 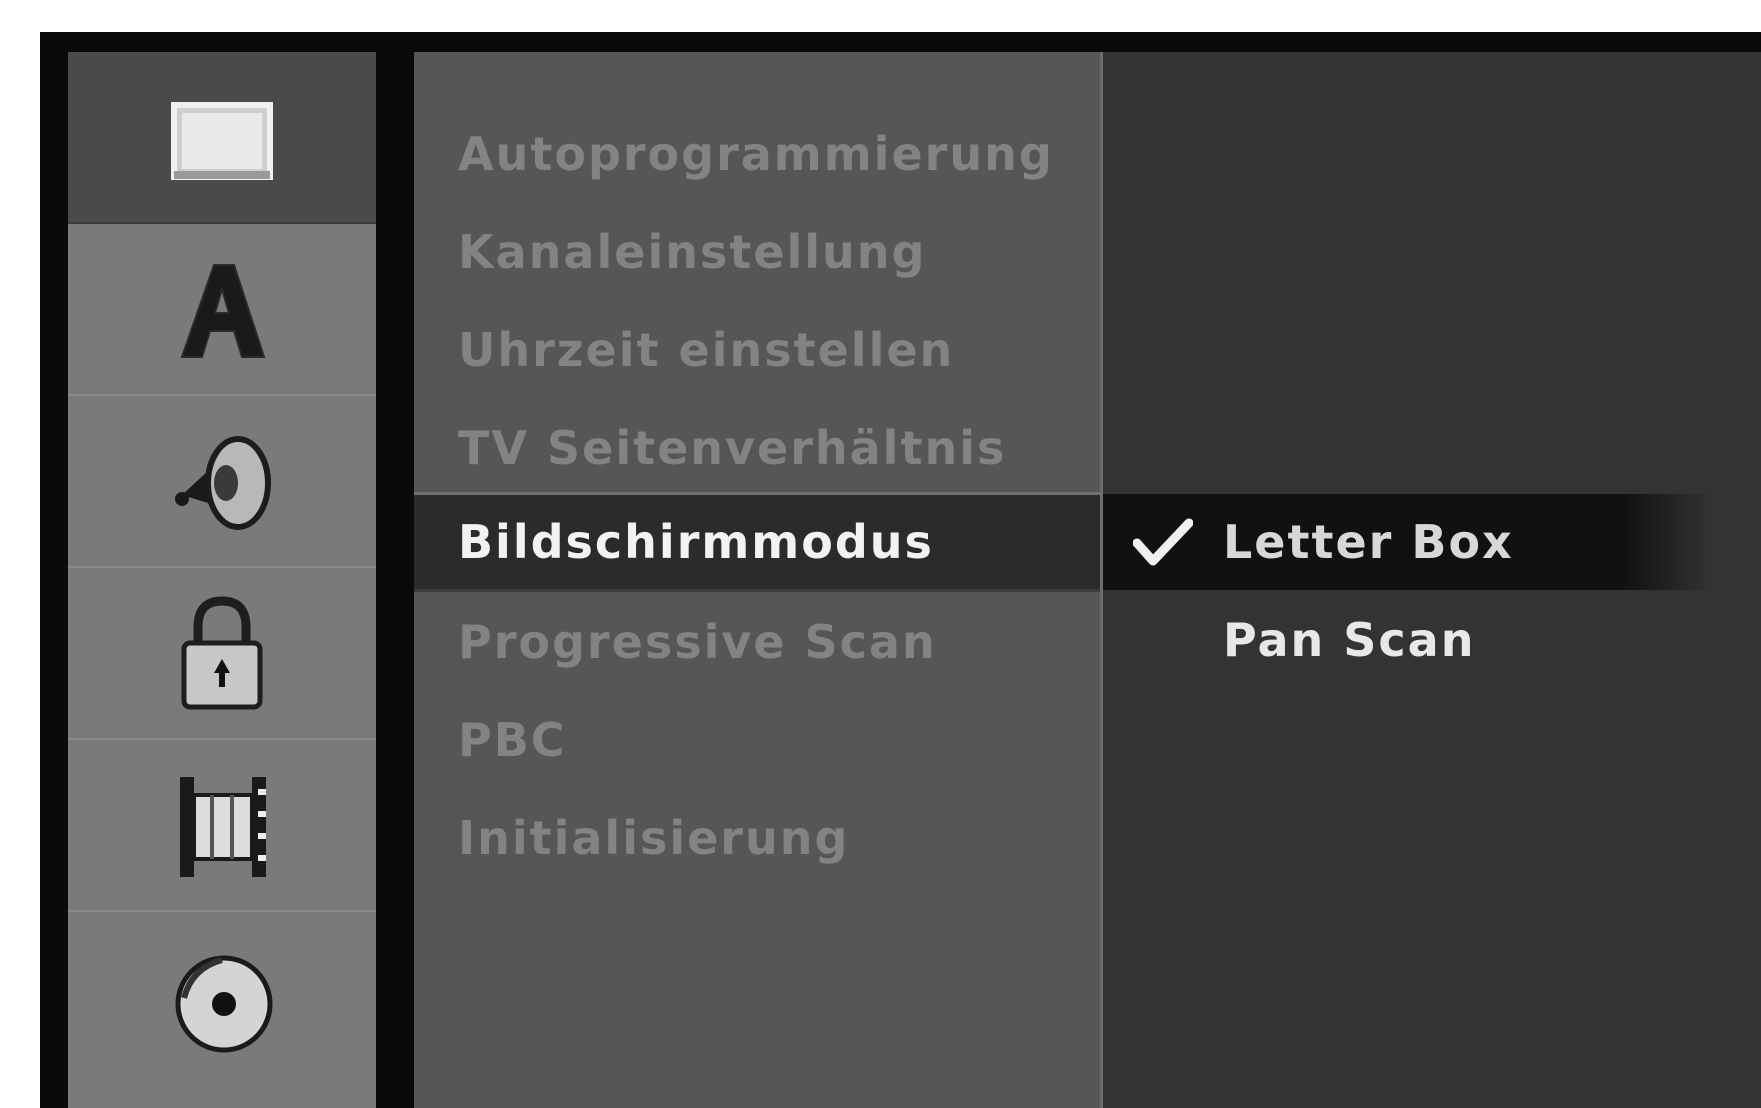 I want to click on menu-item-set-clock: Uhrzeit einstellen, so click(x=757, y=350).